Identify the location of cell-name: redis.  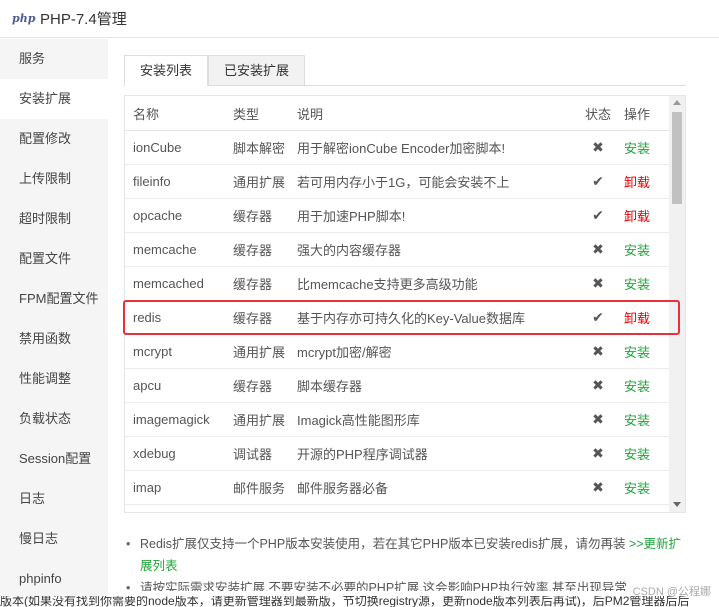
(175, 317).